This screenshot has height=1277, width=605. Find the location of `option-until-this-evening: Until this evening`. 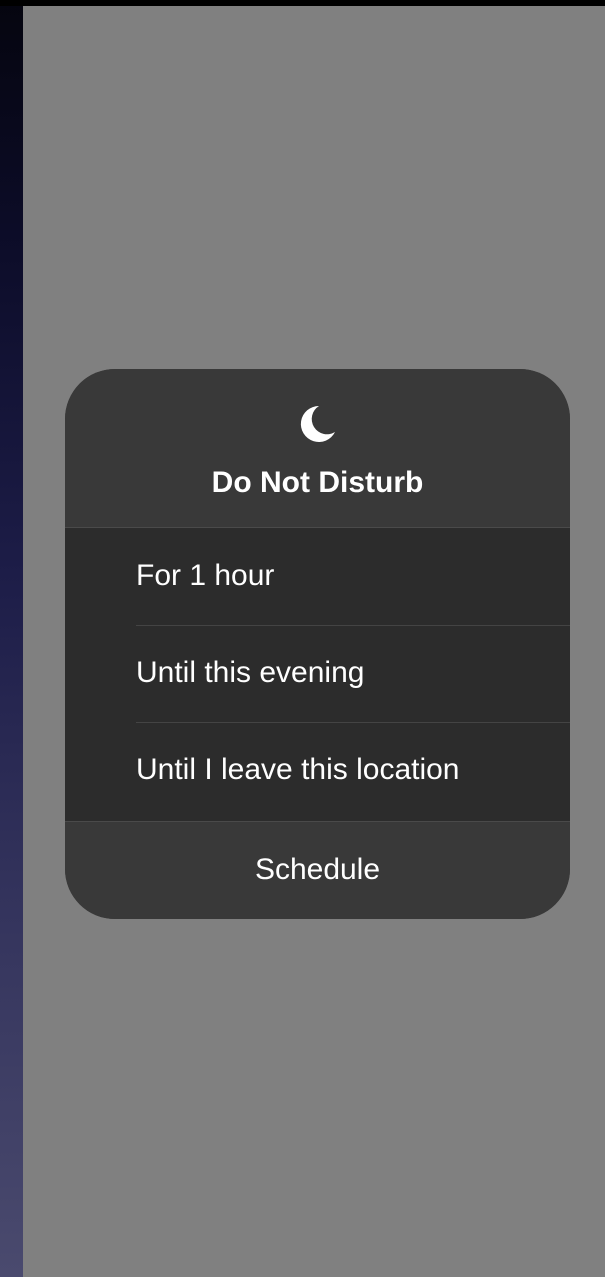

option-until-this-evening: Until this evening is located at coordinates (317, 673).